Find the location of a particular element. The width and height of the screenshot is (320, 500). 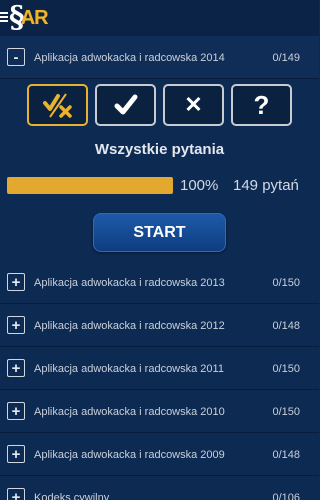

start-button: START is located at coordinates (159, 232).